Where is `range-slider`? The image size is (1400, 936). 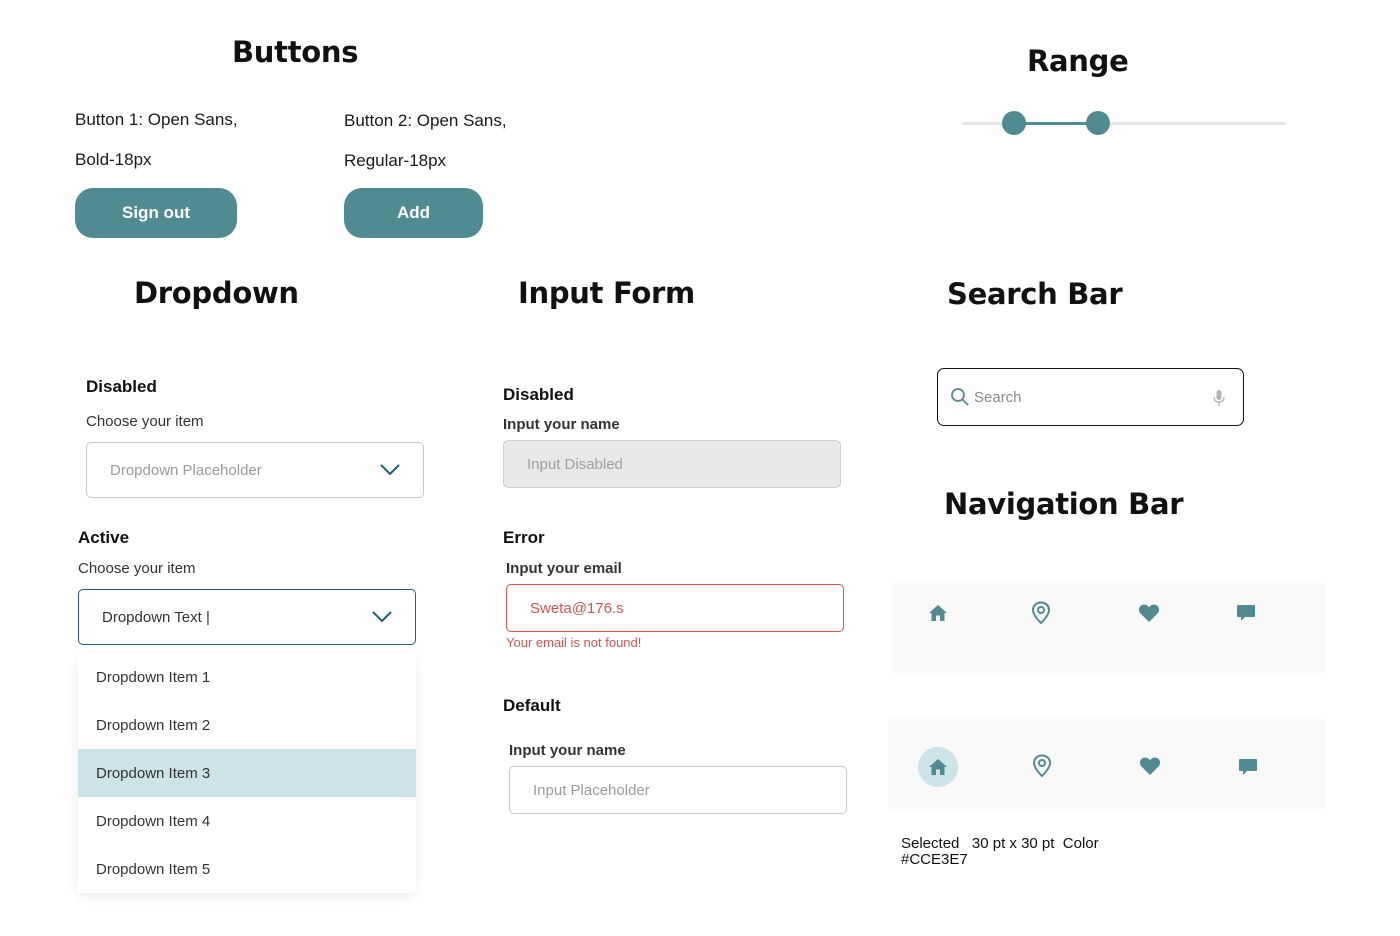
range-slider is located at coordinates (1124, 124).